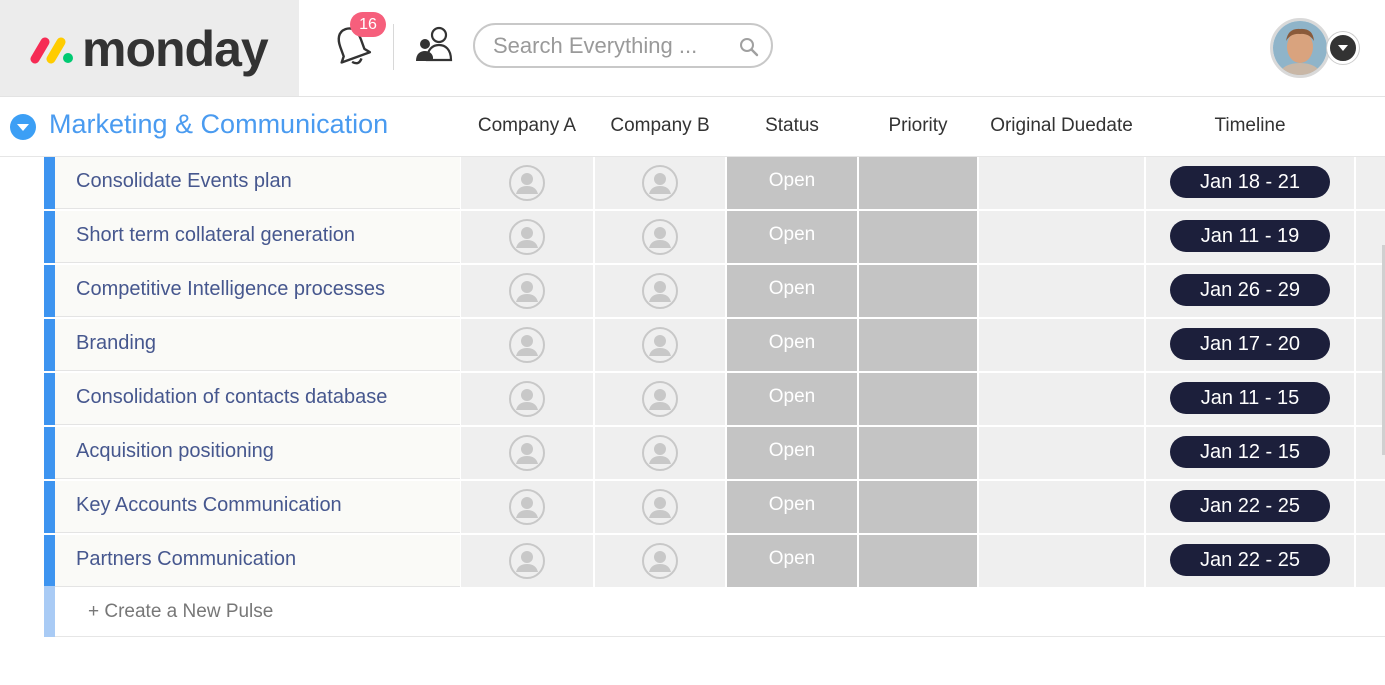 The height and width of the screenshot is (685, 1385). I want to click on table-row: Acquisition positioning Open Jan 12 - 15, so click(714, 454).